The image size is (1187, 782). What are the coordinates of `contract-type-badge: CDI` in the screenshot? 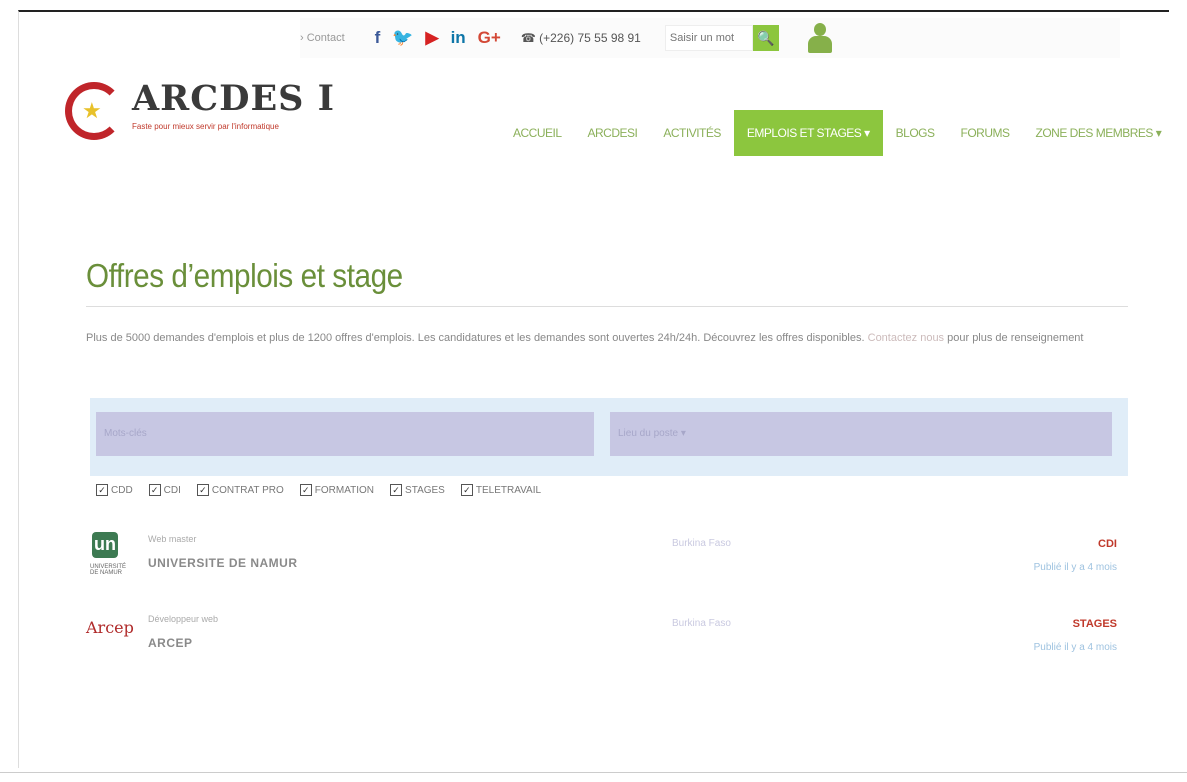 It's located at (1107, 544).